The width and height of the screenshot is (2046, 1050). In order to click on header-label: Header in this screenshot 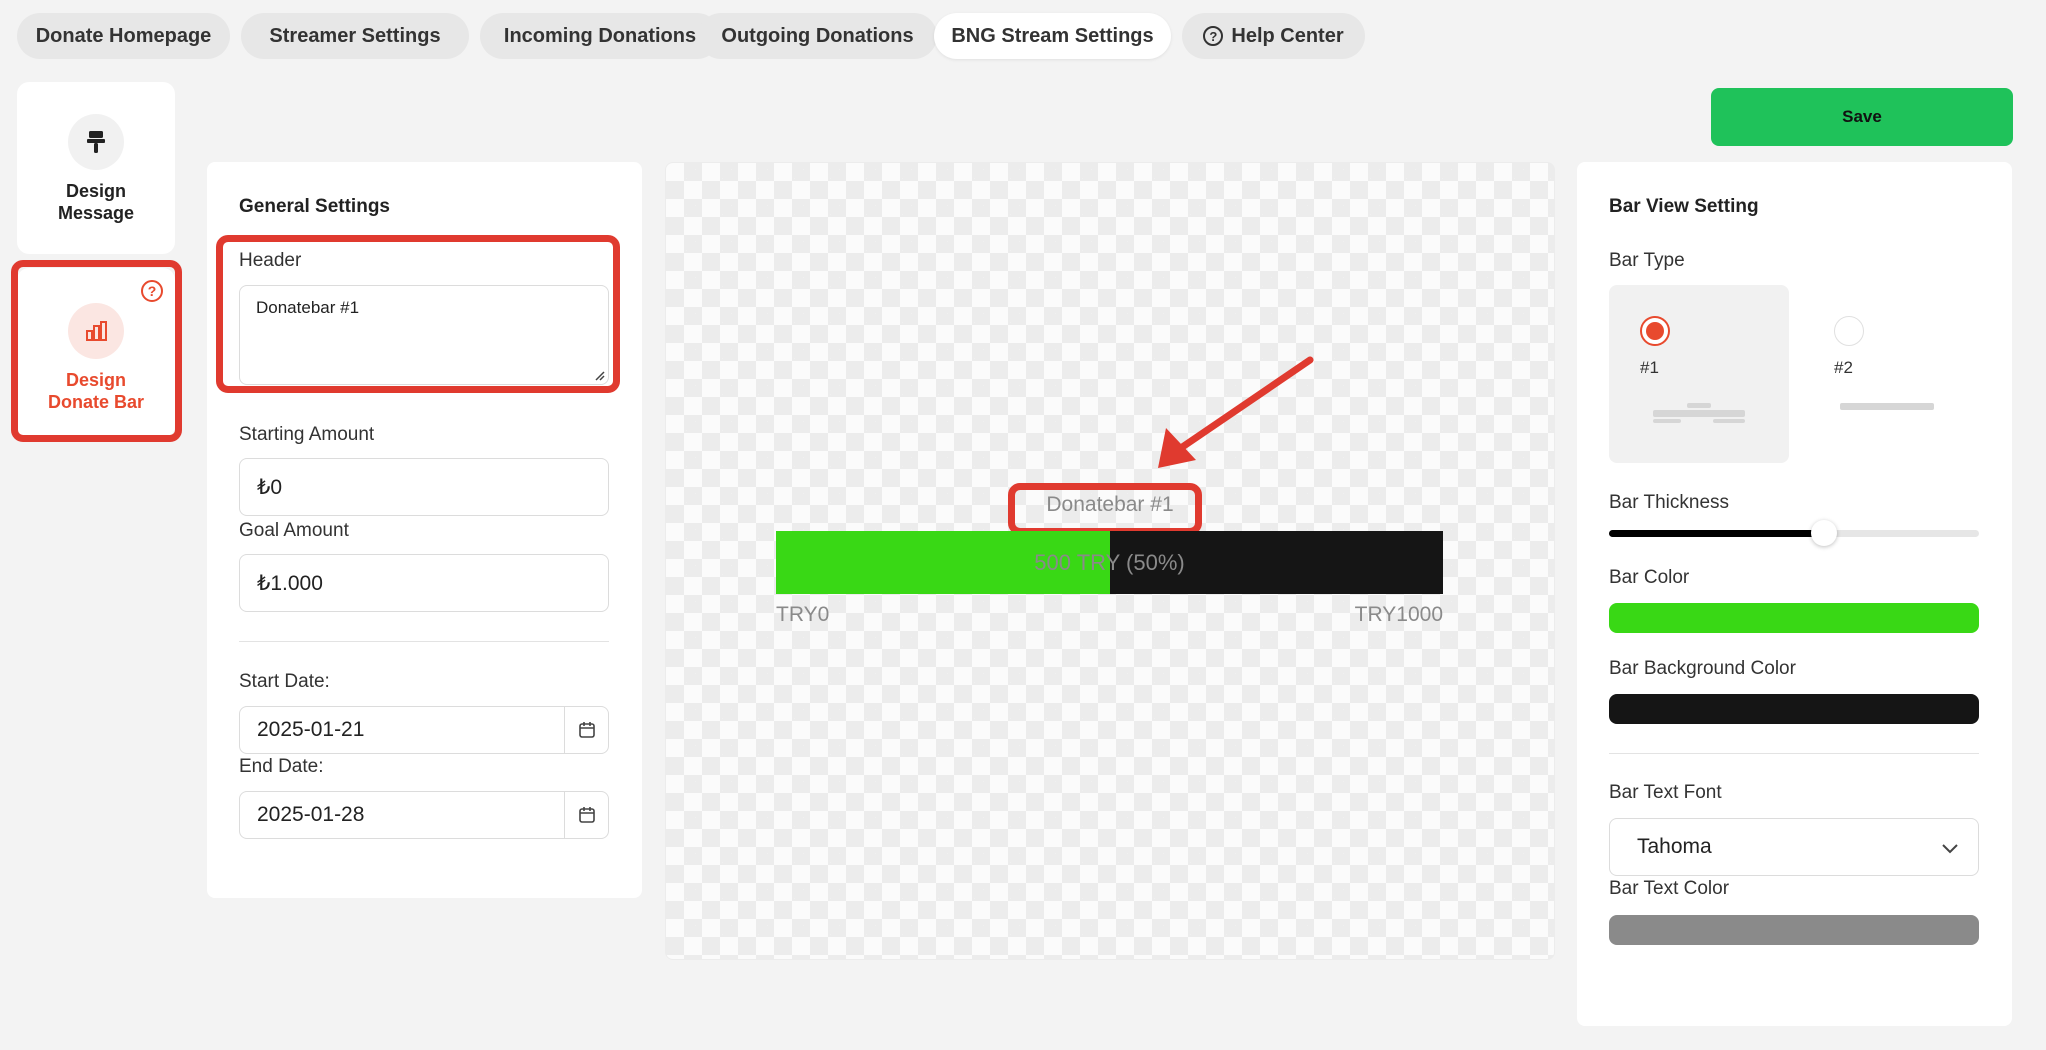, I will do `click(270, 260)`.